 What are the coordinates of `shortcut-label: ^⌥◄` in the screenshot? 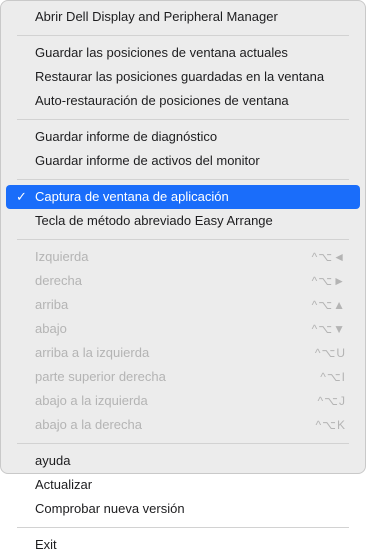 It's located at (328, 257).